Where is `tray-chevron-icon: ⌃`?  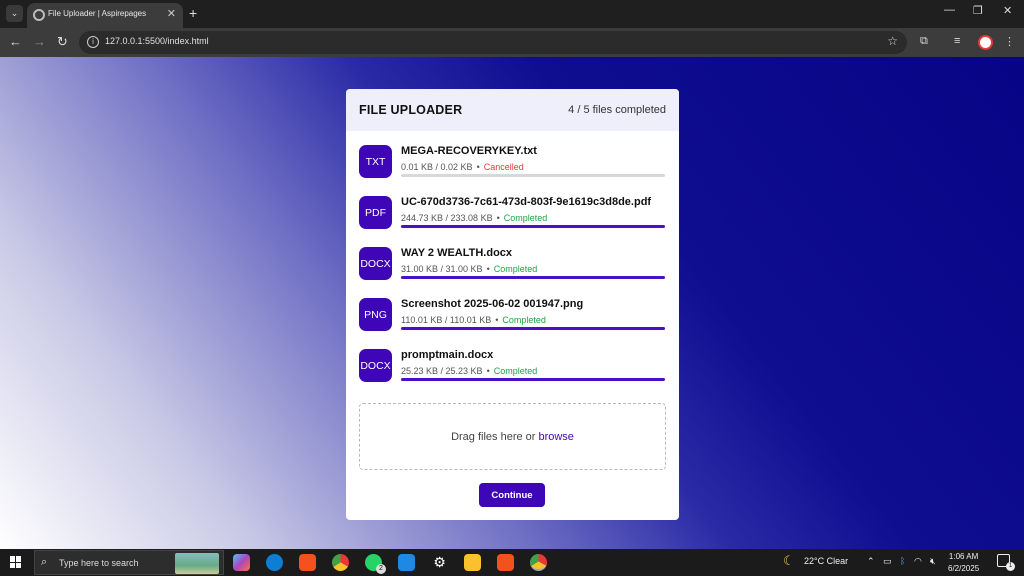
tray-chevron-icon: ⌃ is located at coordinates (871, 561).